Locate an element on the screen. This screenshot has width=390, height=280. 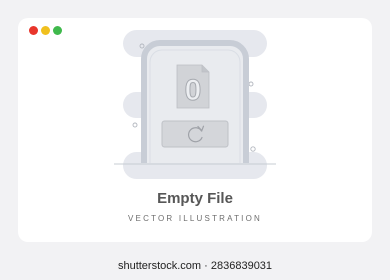
file-icon: 0 is located at coordinates (193, 86).